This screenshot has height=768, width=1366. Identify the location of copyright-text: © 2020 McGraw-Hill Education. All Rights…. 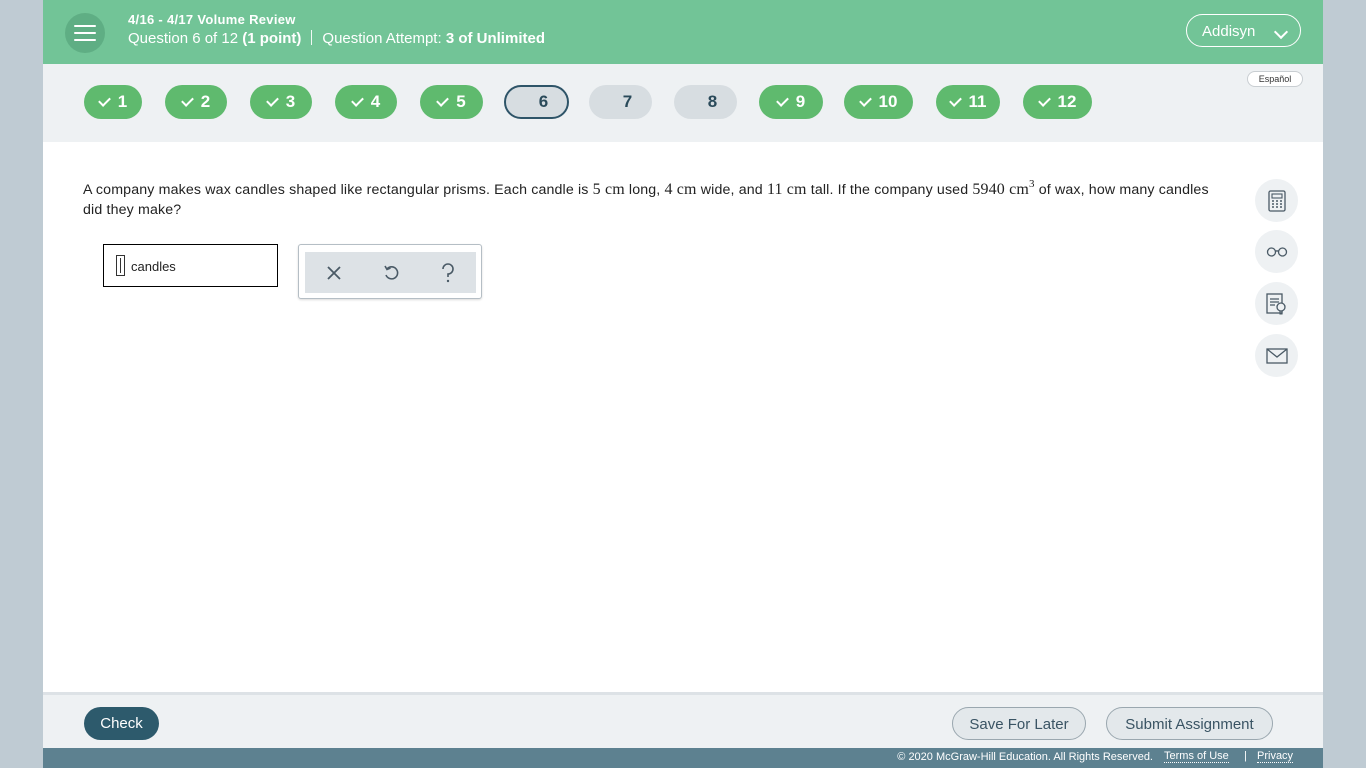
(1025, 757).